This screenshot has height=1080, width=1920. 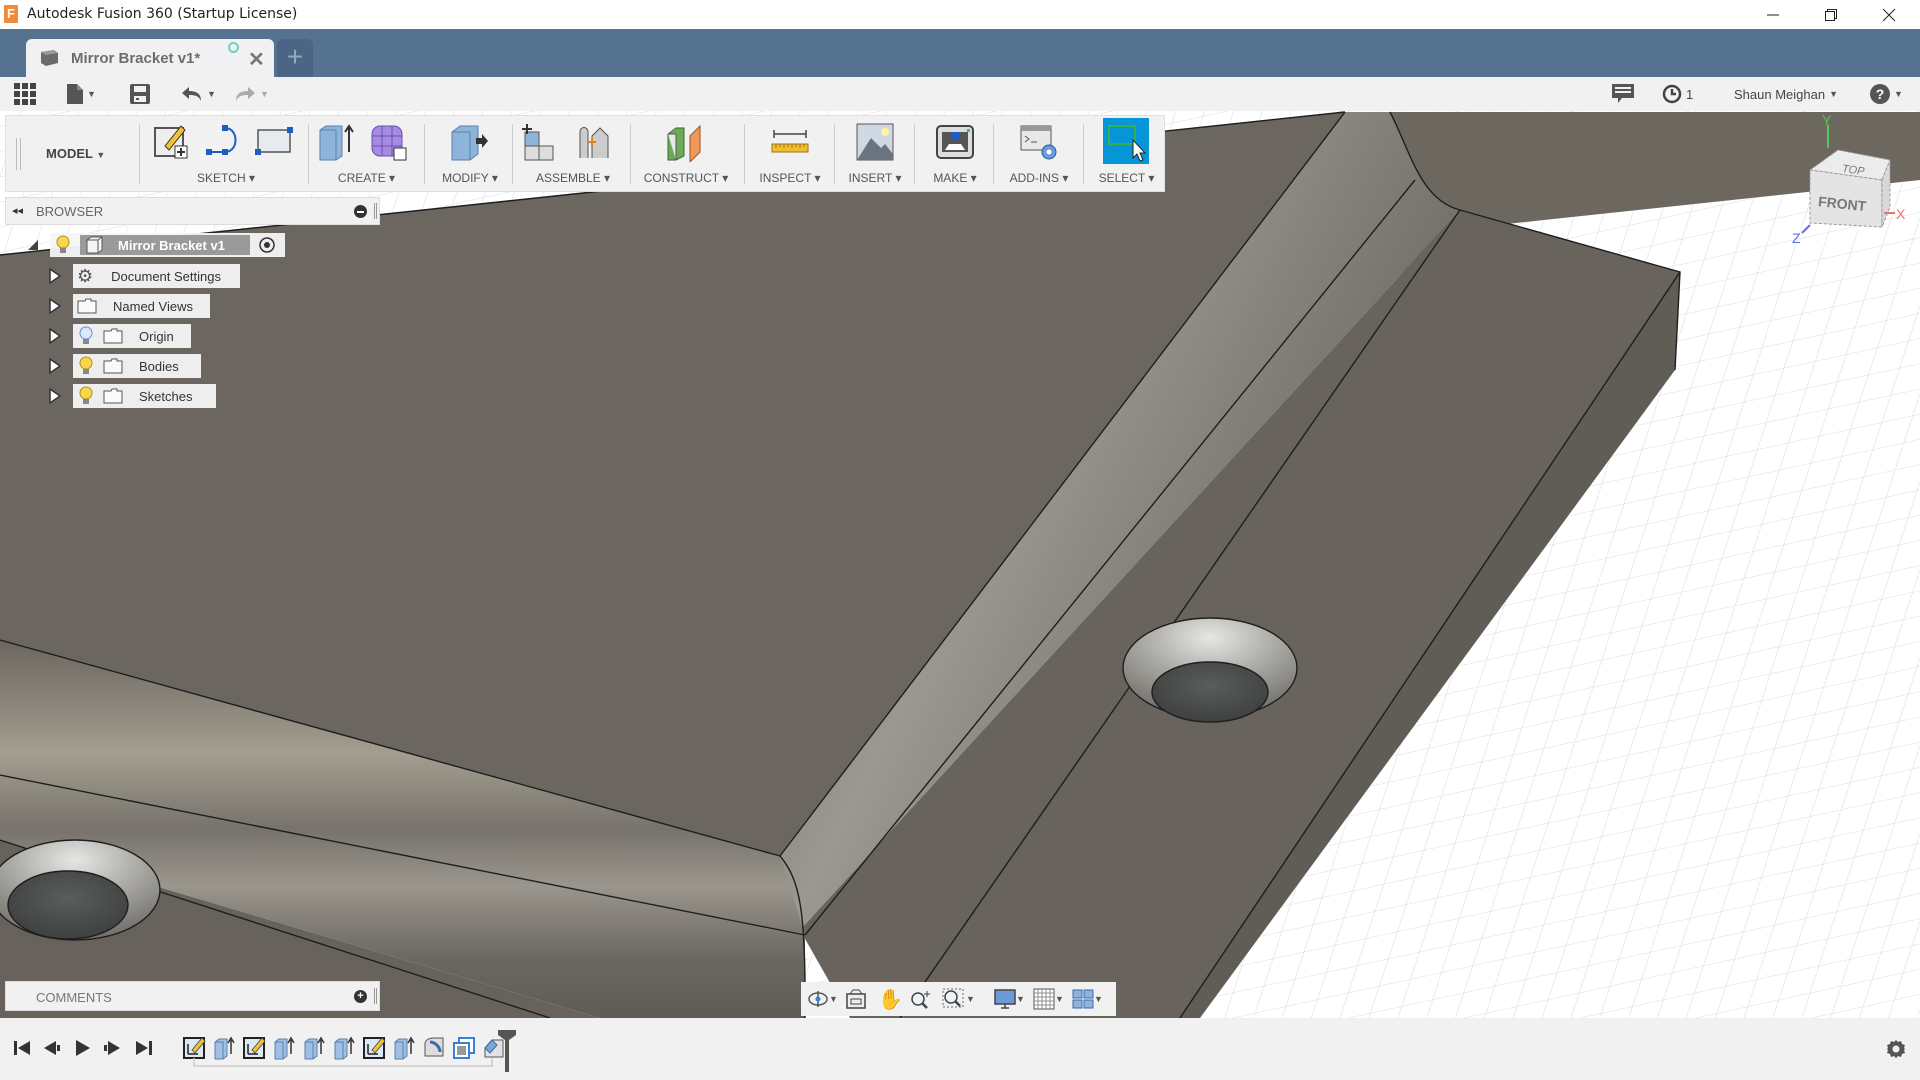 I want to click on user-account-menu: Shaun Meighan ▼, so click(x=1786, y=94).